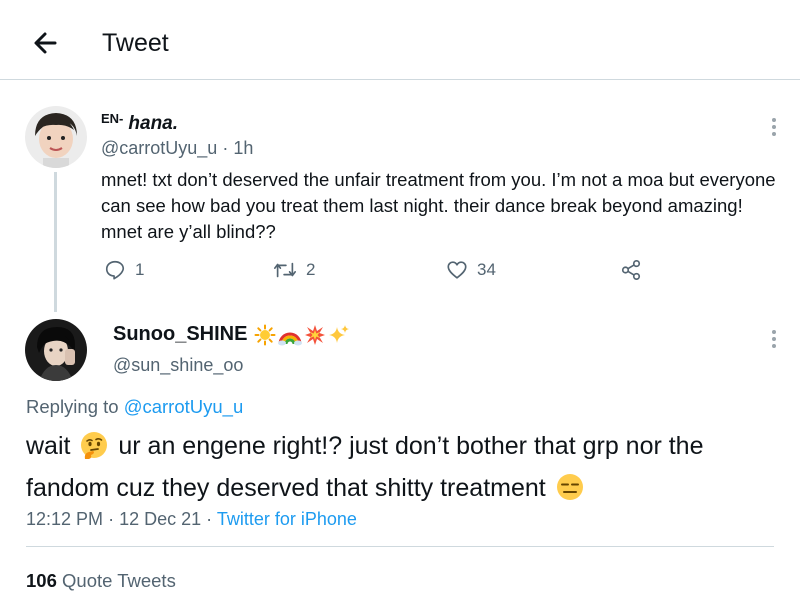  What do you see at coordinates (631, 270) in the screenshot?
I see `share-icon` at bounding box center [631, 270].